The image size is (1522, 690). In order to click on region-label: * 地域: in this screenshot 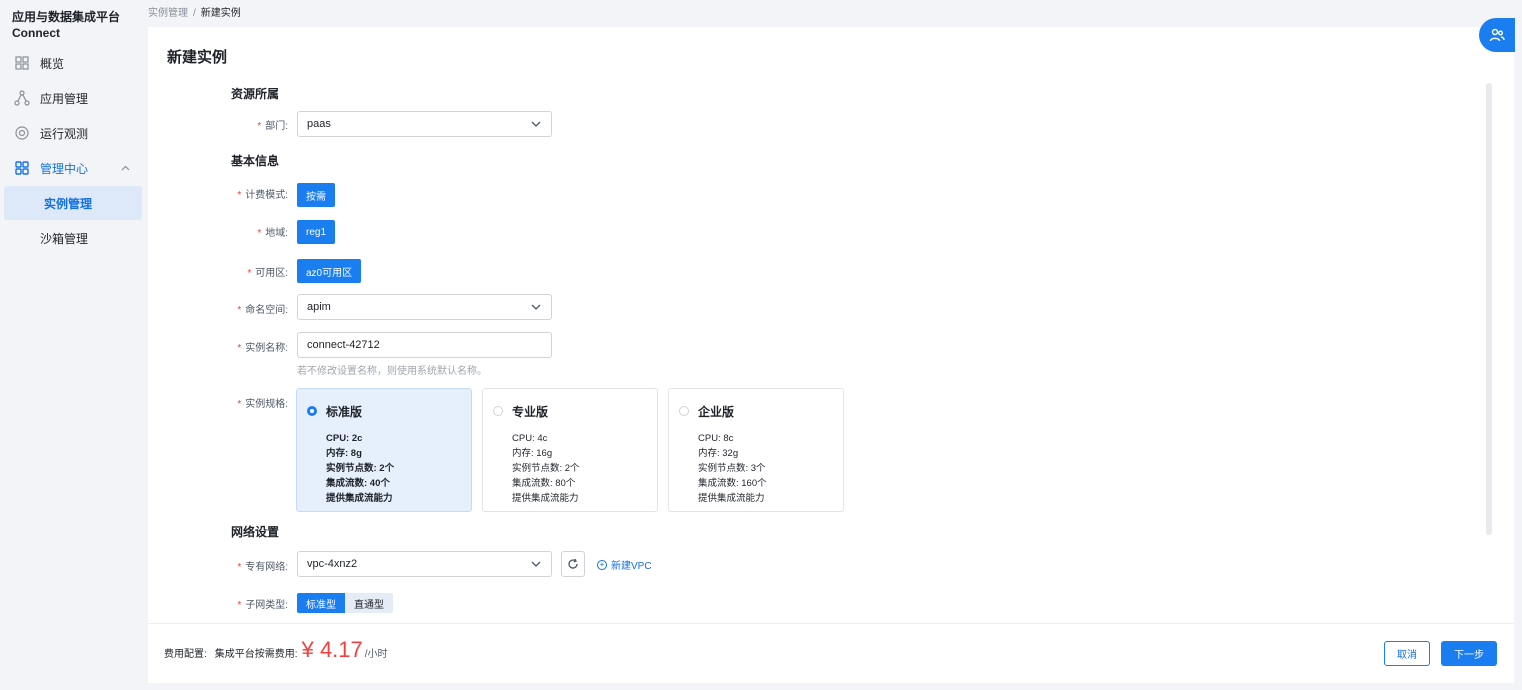, I will do `click(272, 233)`.